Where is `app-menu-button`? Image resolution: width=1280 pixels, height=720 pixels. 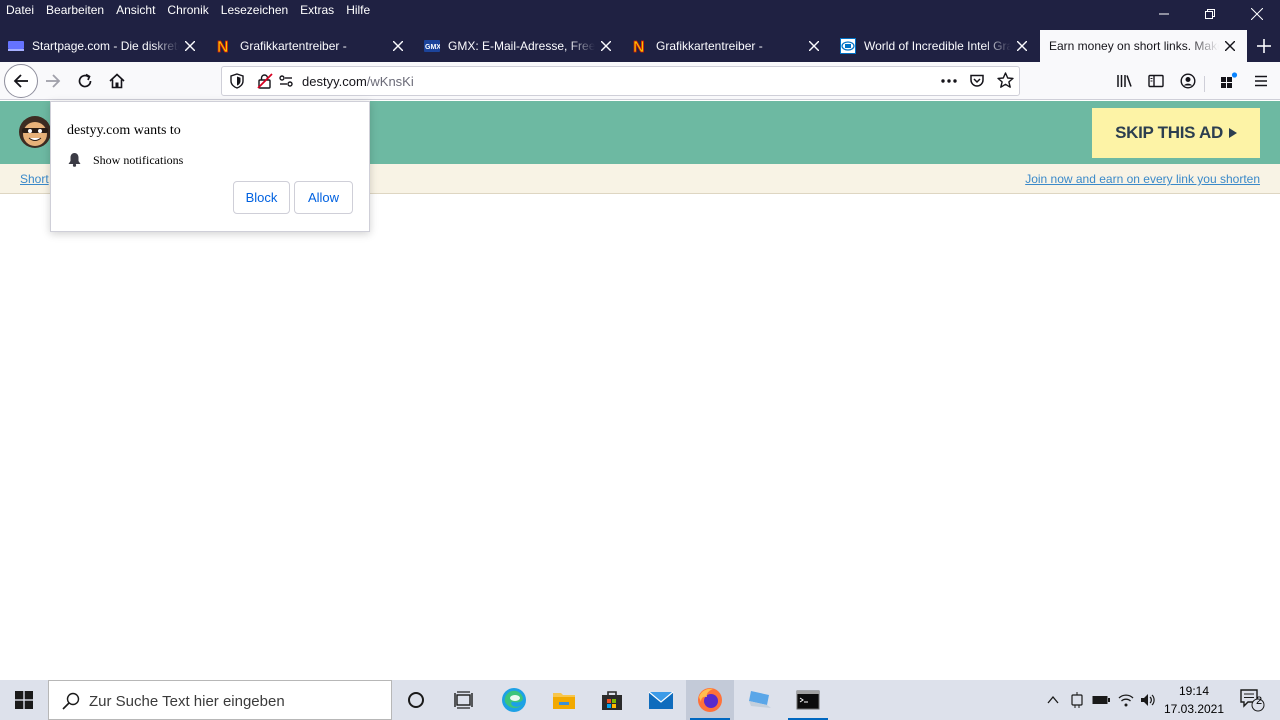 app-menu-button is located at coordinates (1261, 81).